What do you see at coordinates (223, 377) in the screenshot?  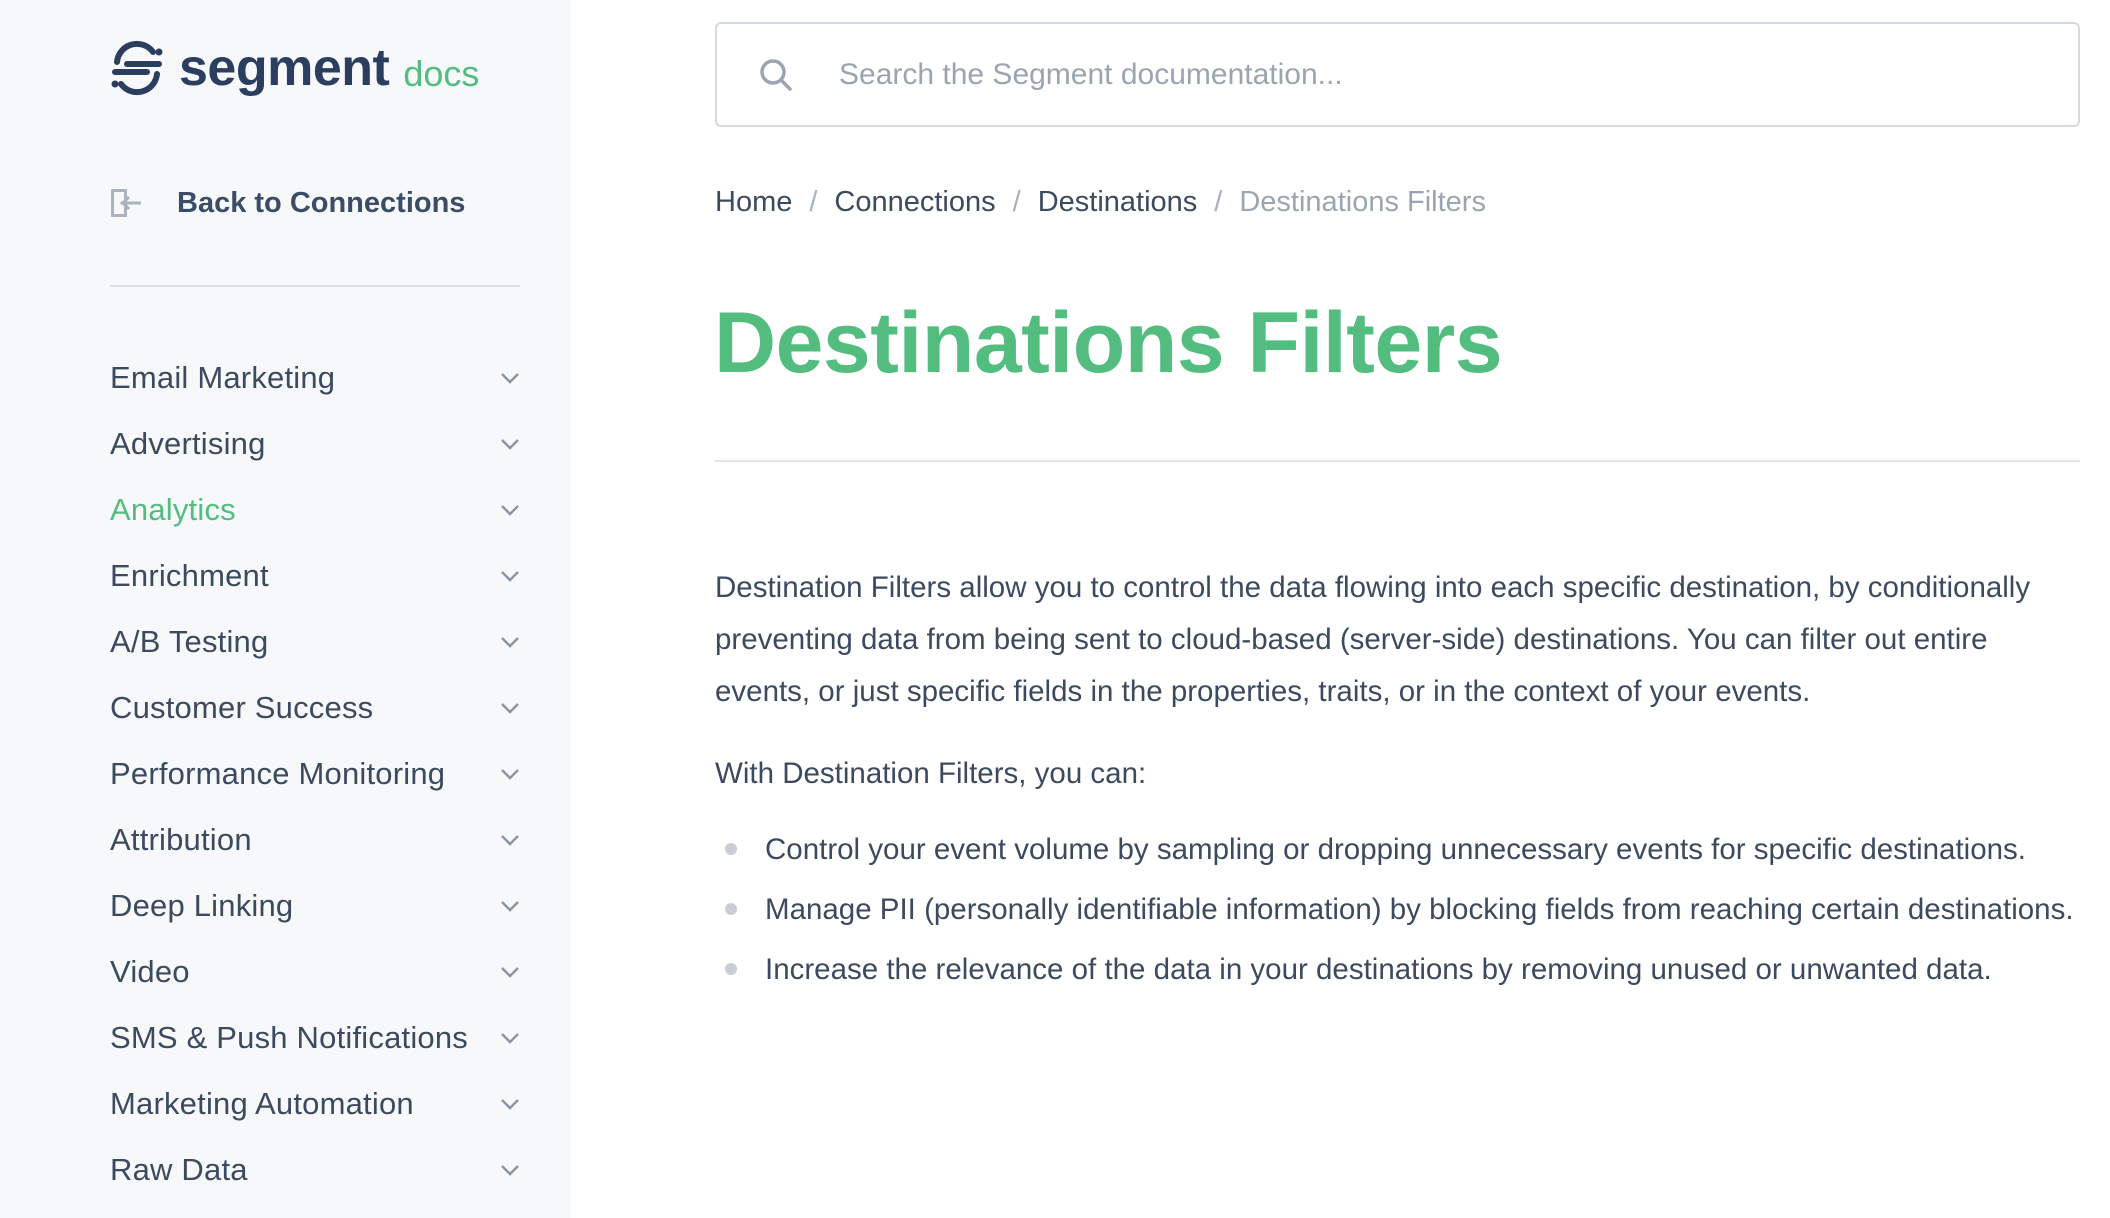 I see `nav-item-label: Email Marketing` at bounding box center [223, 377].